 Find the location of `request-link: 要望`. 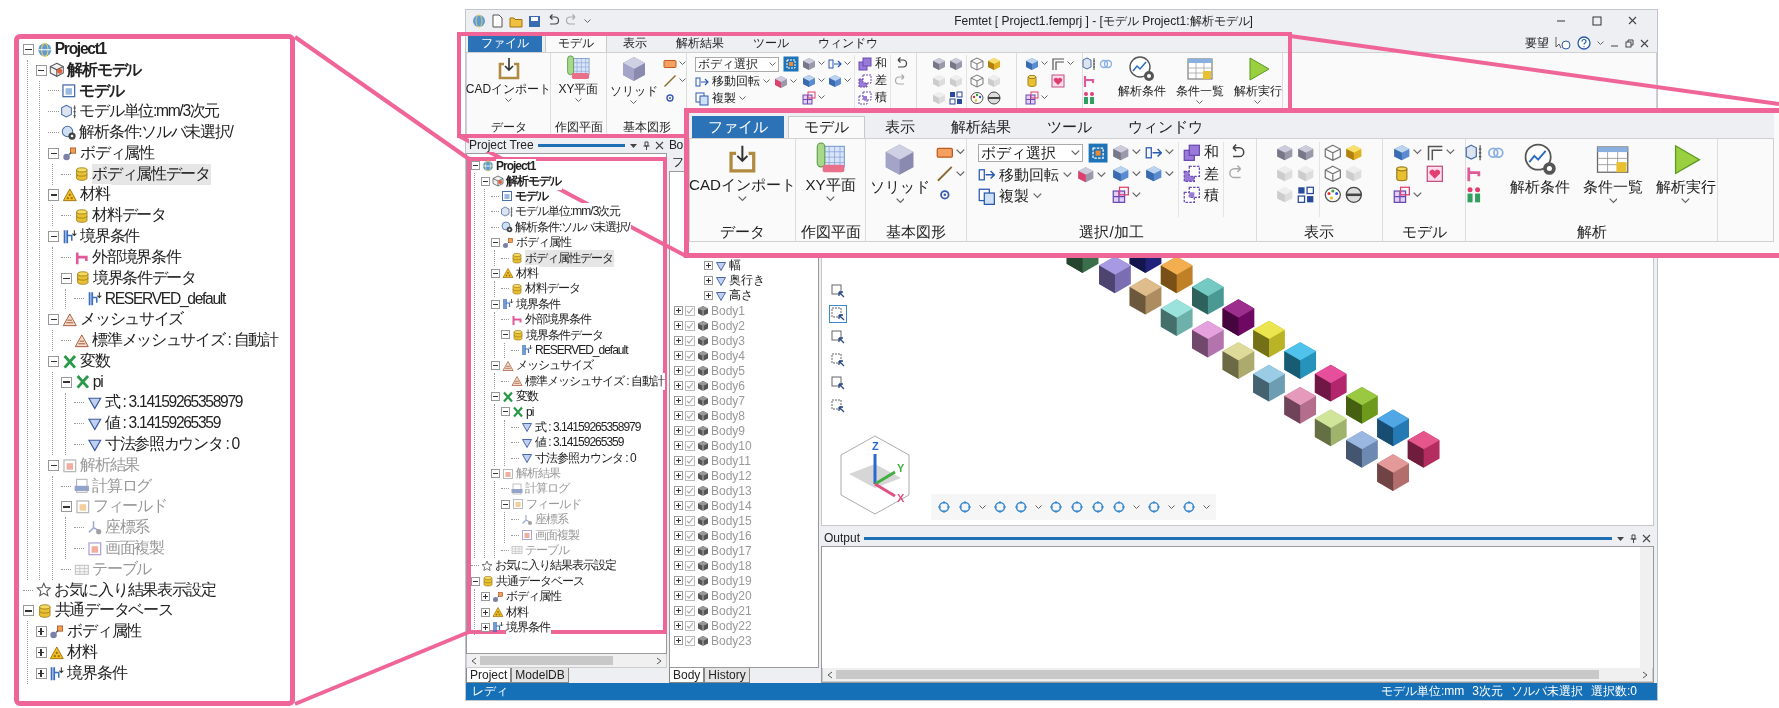

request-link: 要望 is located at coordinates (1537, 43).